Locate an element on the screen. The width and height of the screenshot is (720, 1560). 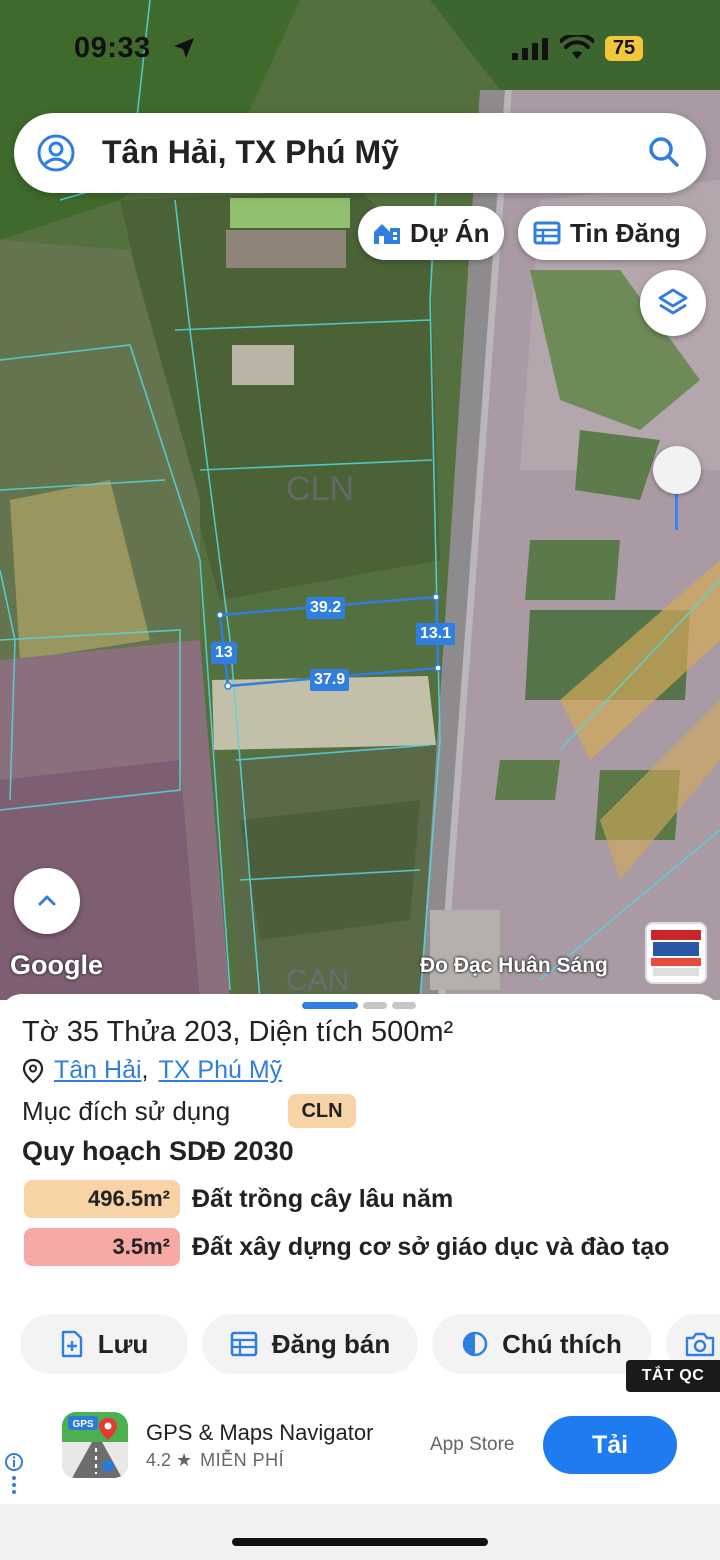
search-icon is located at coordinates (664, 152).